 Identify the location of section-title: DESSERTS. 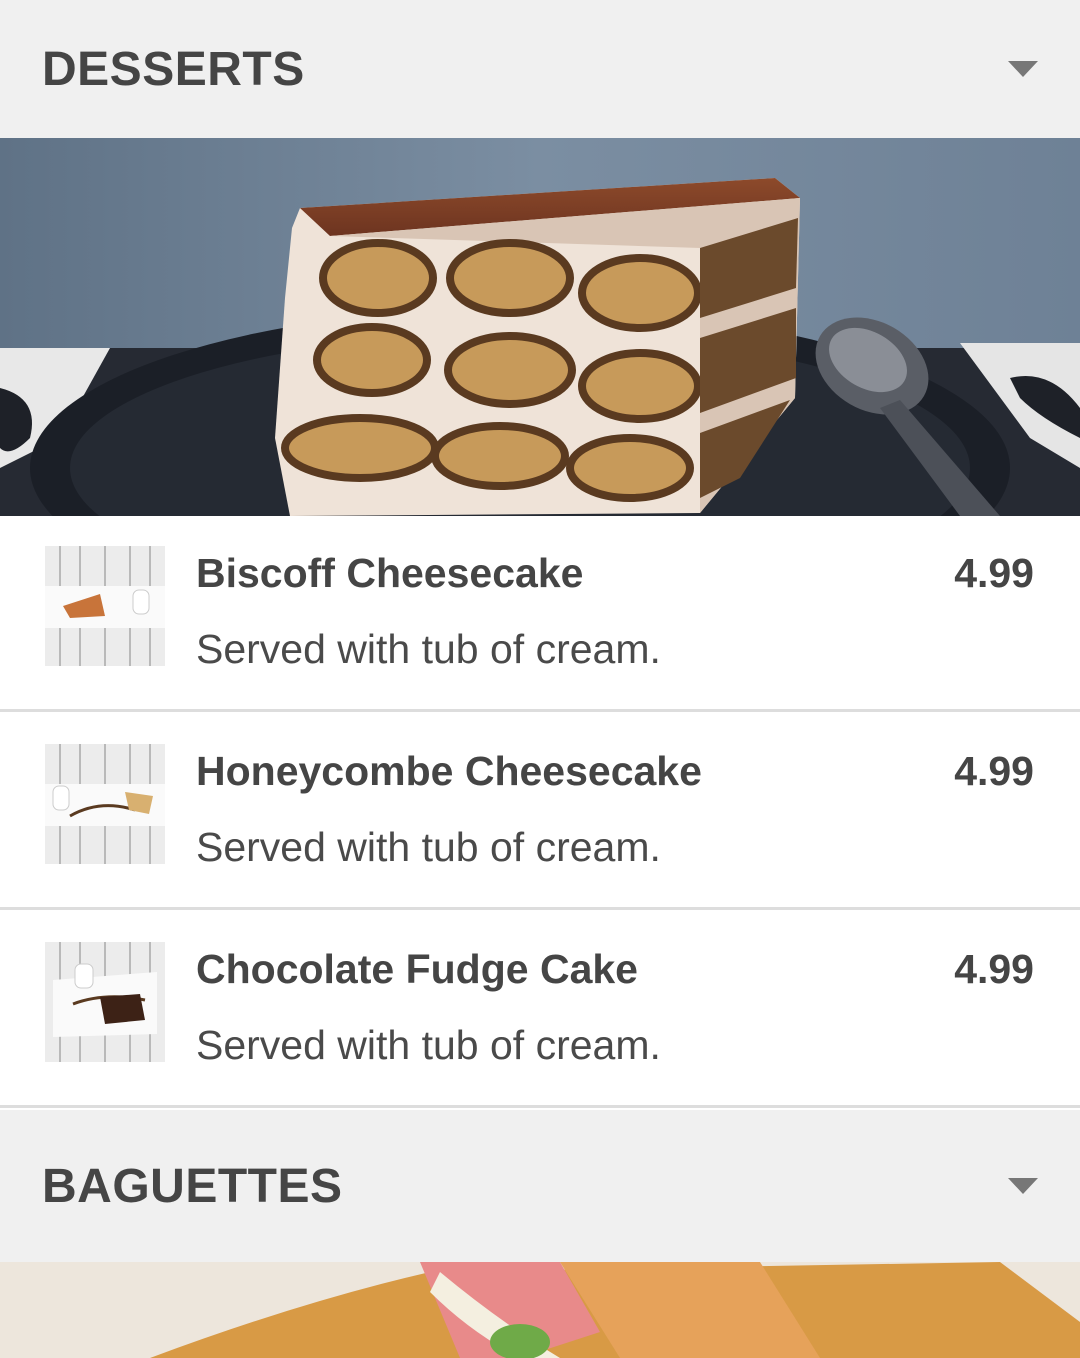
(173, 69).